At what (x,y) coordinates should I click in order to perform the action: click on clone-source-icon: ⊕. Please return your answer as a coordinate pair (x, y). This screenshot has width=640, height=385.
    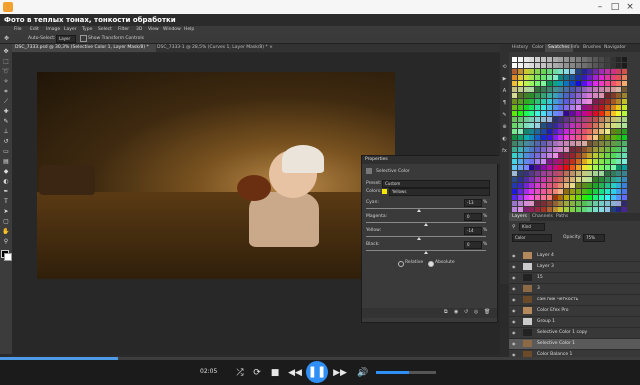
    Looking at the image, I should click on (504, 127).